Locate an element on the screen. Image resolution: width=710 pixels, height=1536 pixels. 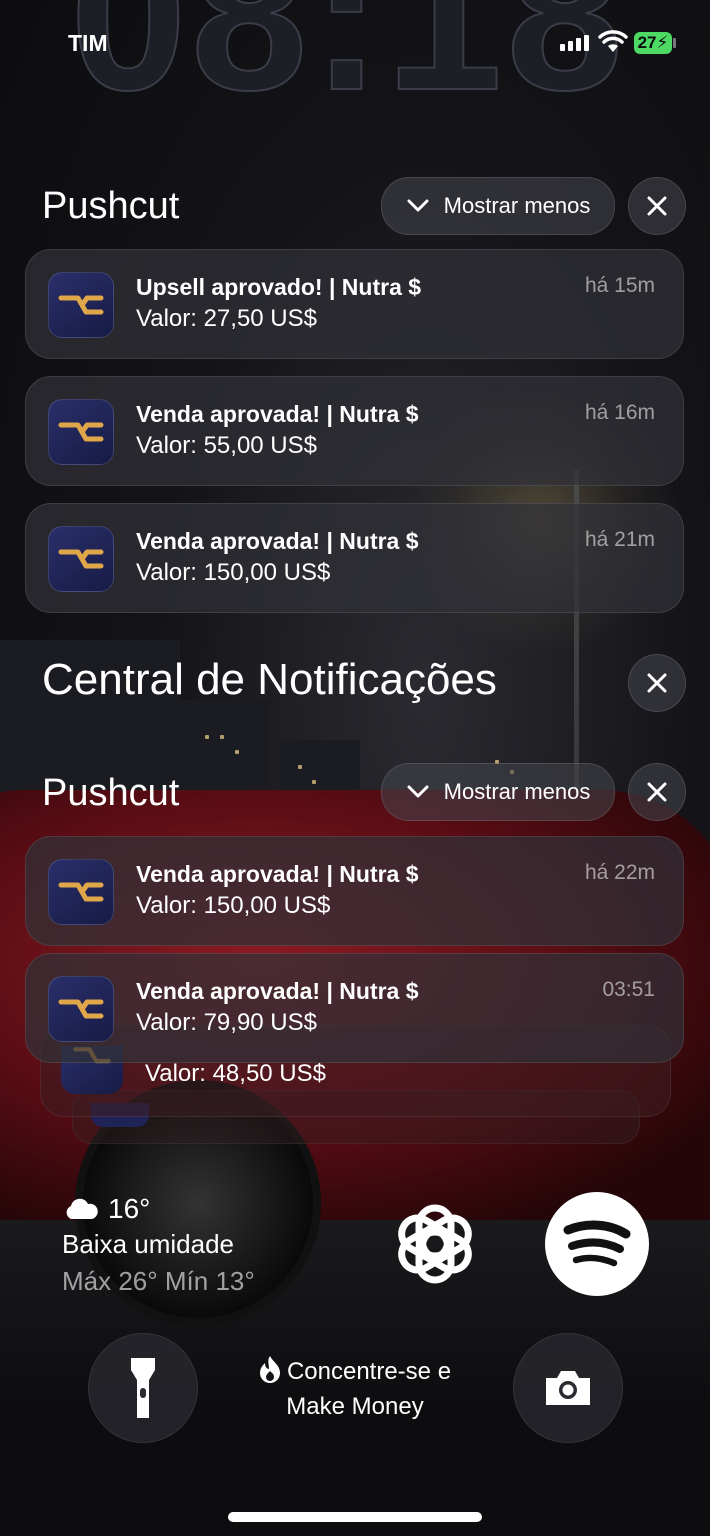
wifi-icon is located at coordinates (613, 41).